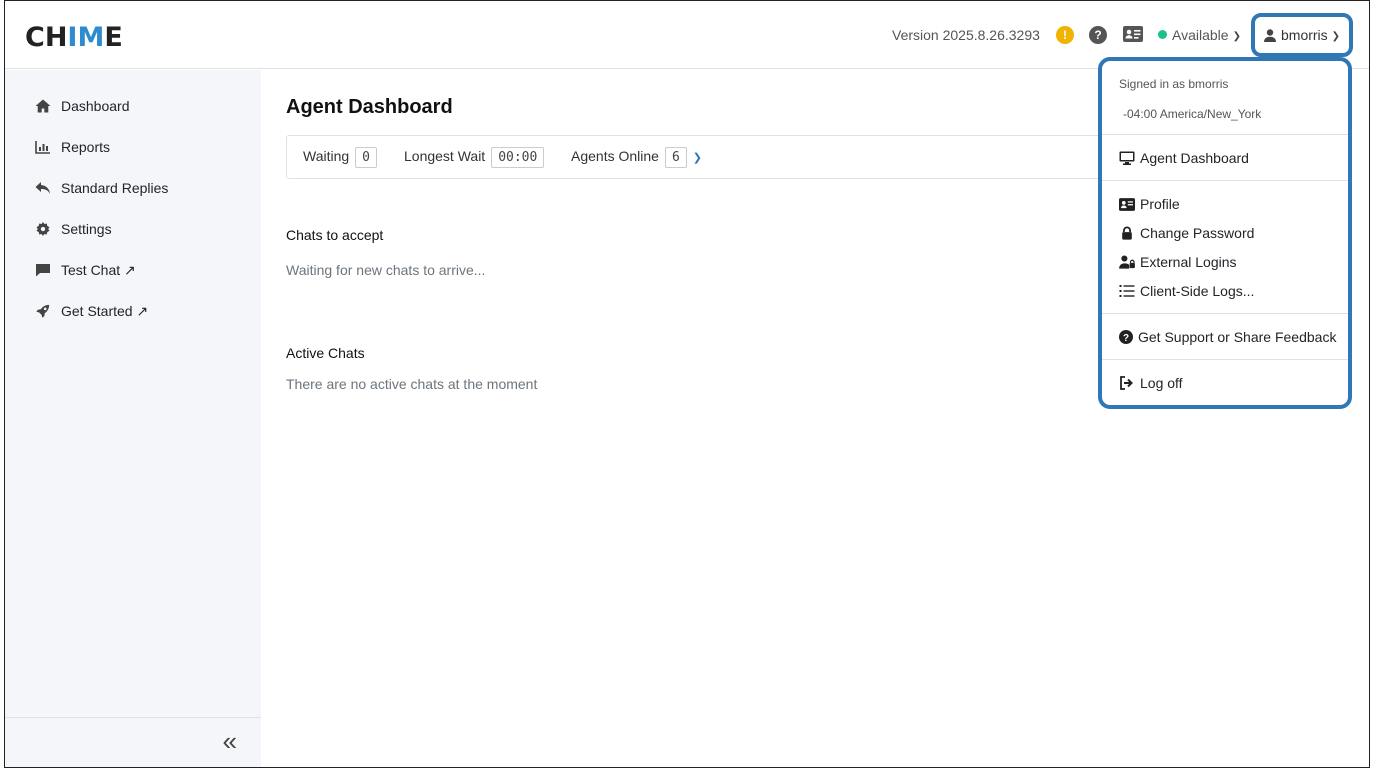  Describe the element at coordinates (105, 311) in the screenshot. I see `sidebar-item-label: Get Started ↗` at that location.